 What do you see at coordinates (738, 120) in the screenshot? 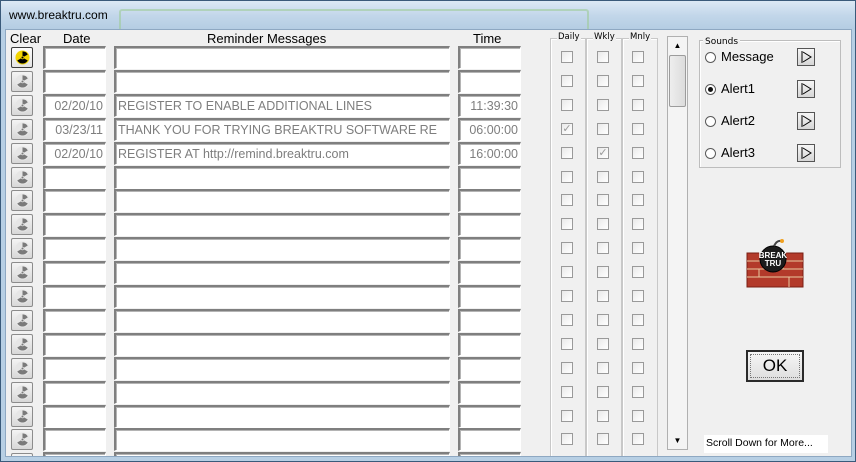
I see `sound-label: Alert2` at bounding box center [738, 120].